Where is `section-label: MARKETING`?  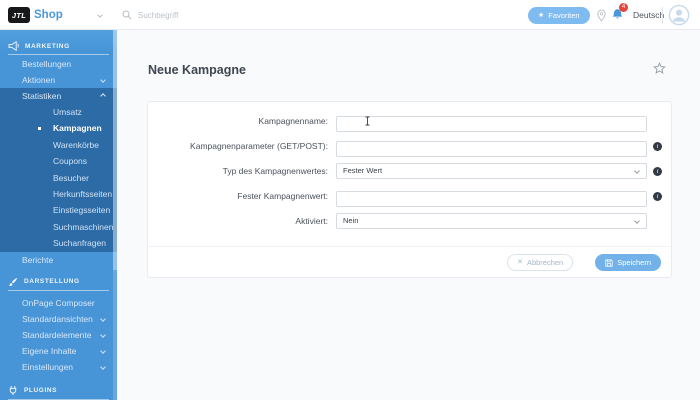
section-label: MARKETING is located at coordinates (47, 46).